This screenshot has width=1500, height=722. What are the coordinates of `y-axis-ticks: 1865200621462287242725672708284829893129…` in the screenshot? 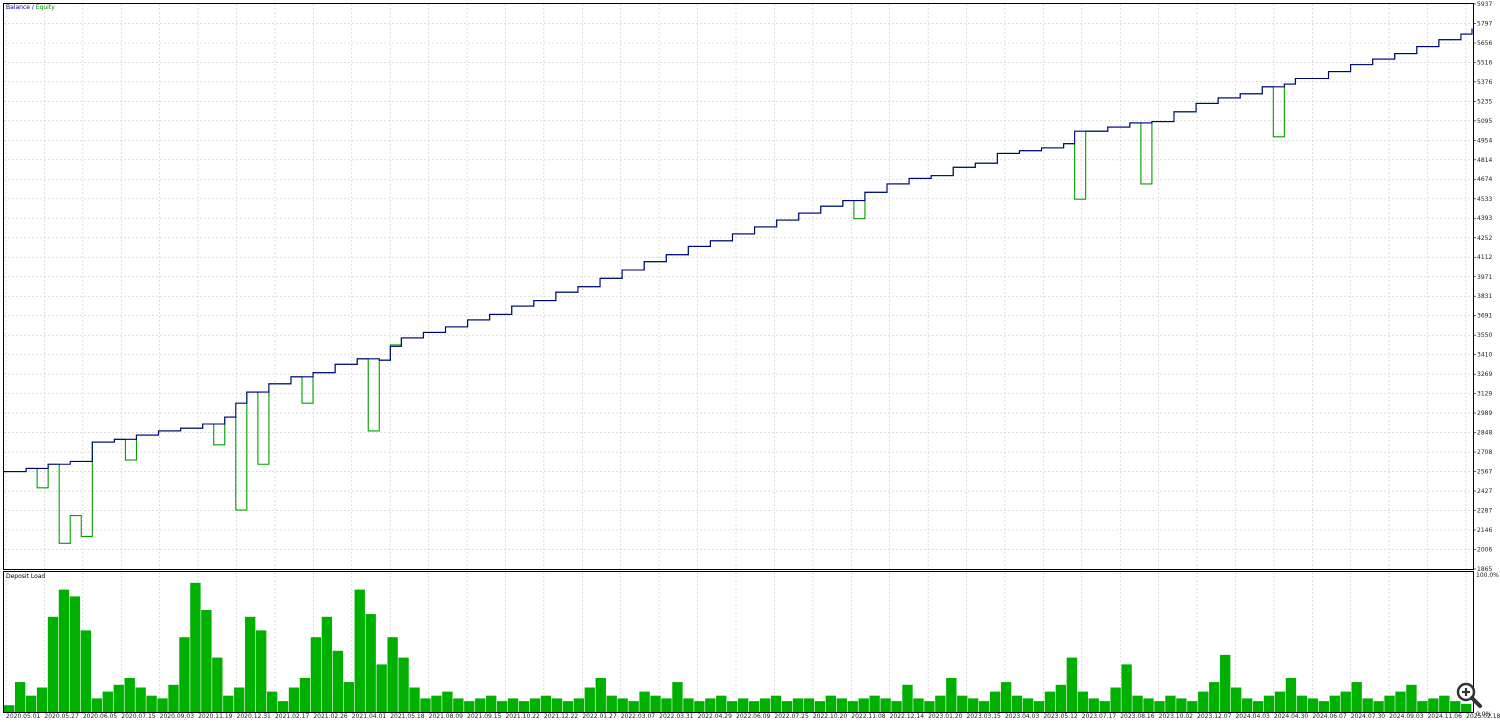 It's located at (1482, 287).